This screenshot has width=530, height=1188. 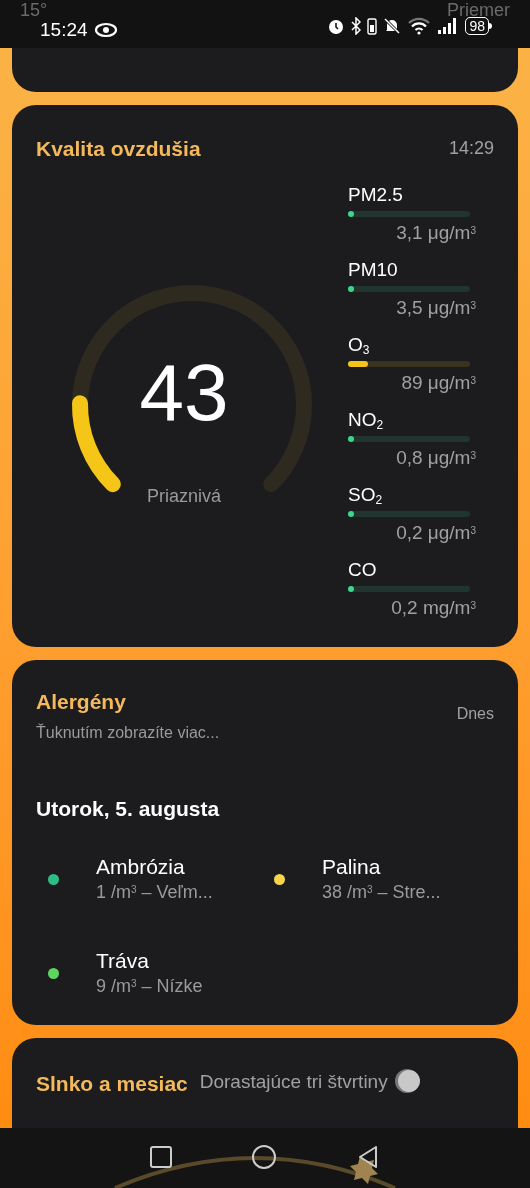 What do you see at coordinates (373, 269) in the screenshot?
I see `pollutant-name: PM10` at bounding box center [373, 269].